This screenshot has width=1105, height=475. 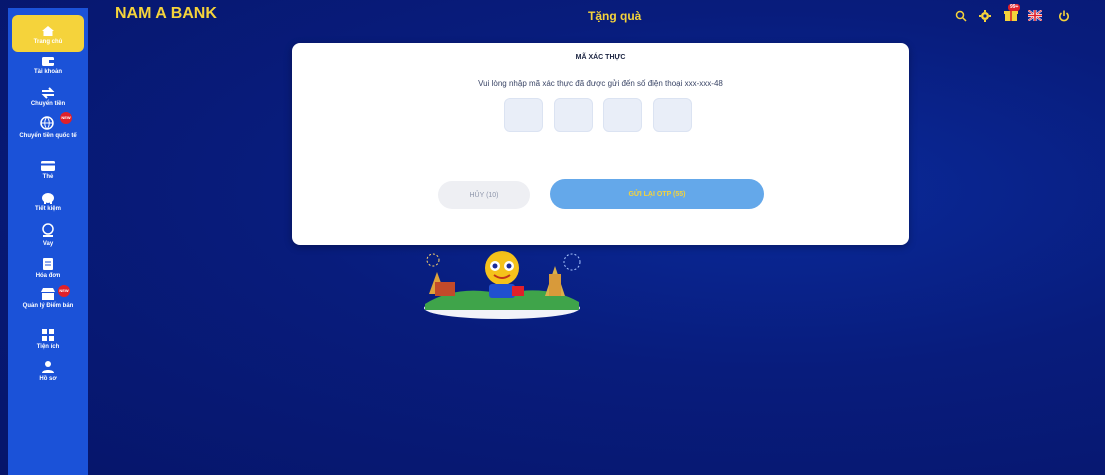 What do you see at coordinates (48, 294) in the screenshot?
I see `store-icon` at bounding box center [48, 294].